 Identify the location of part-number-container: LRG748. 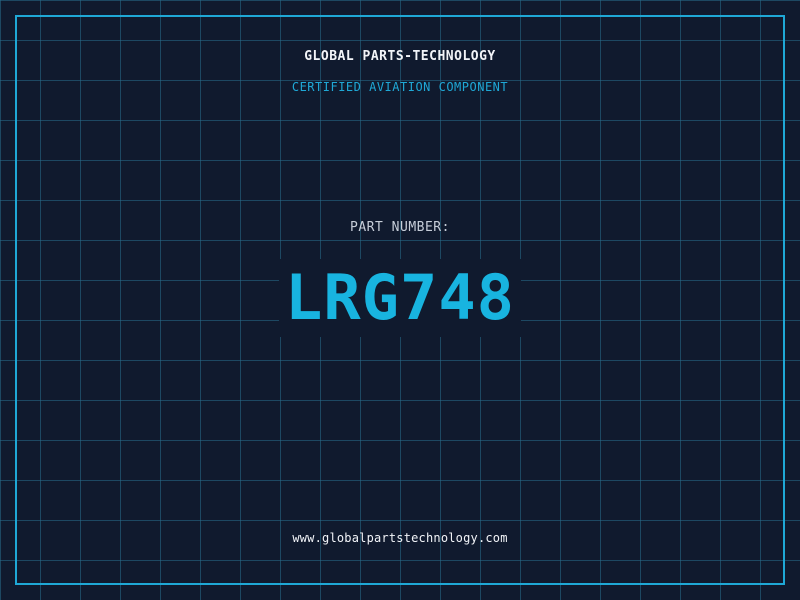
(400, 298).